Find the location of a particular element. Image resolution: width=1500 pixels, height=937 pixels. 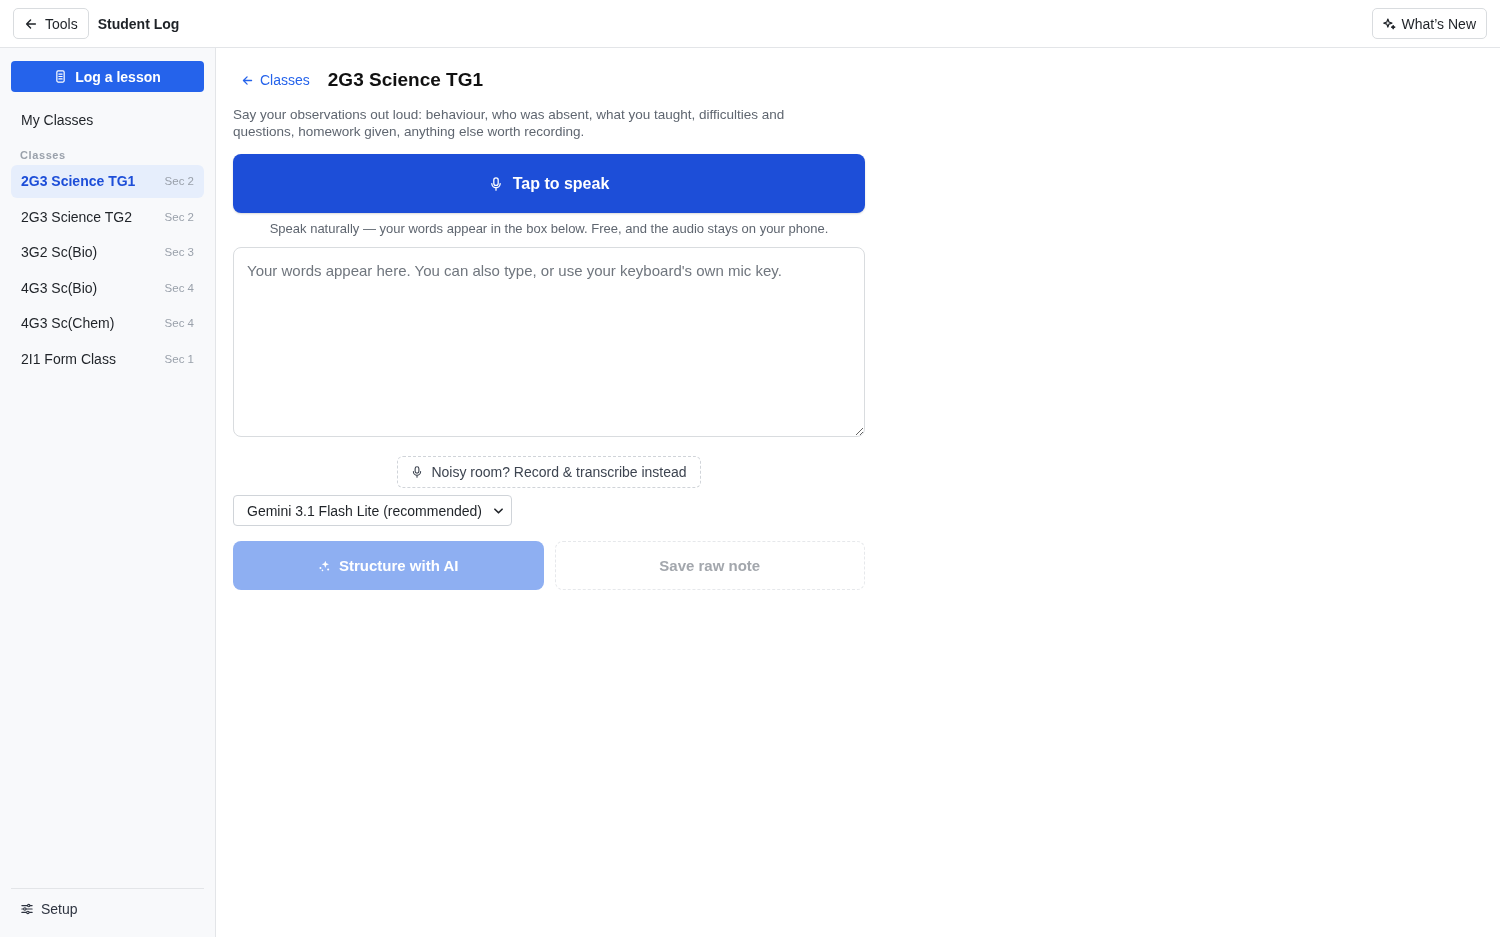

nav-item: My Classes is located at coordinates (107, 120).